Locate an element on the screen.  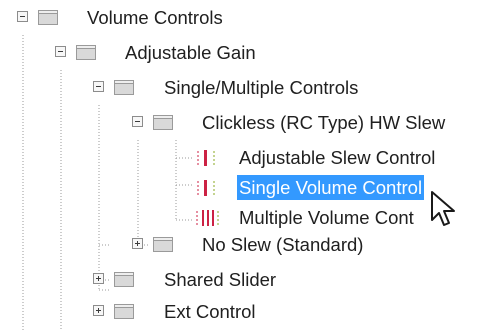
tree-node-label: Volume Controls is located at coordinates (155, 17).